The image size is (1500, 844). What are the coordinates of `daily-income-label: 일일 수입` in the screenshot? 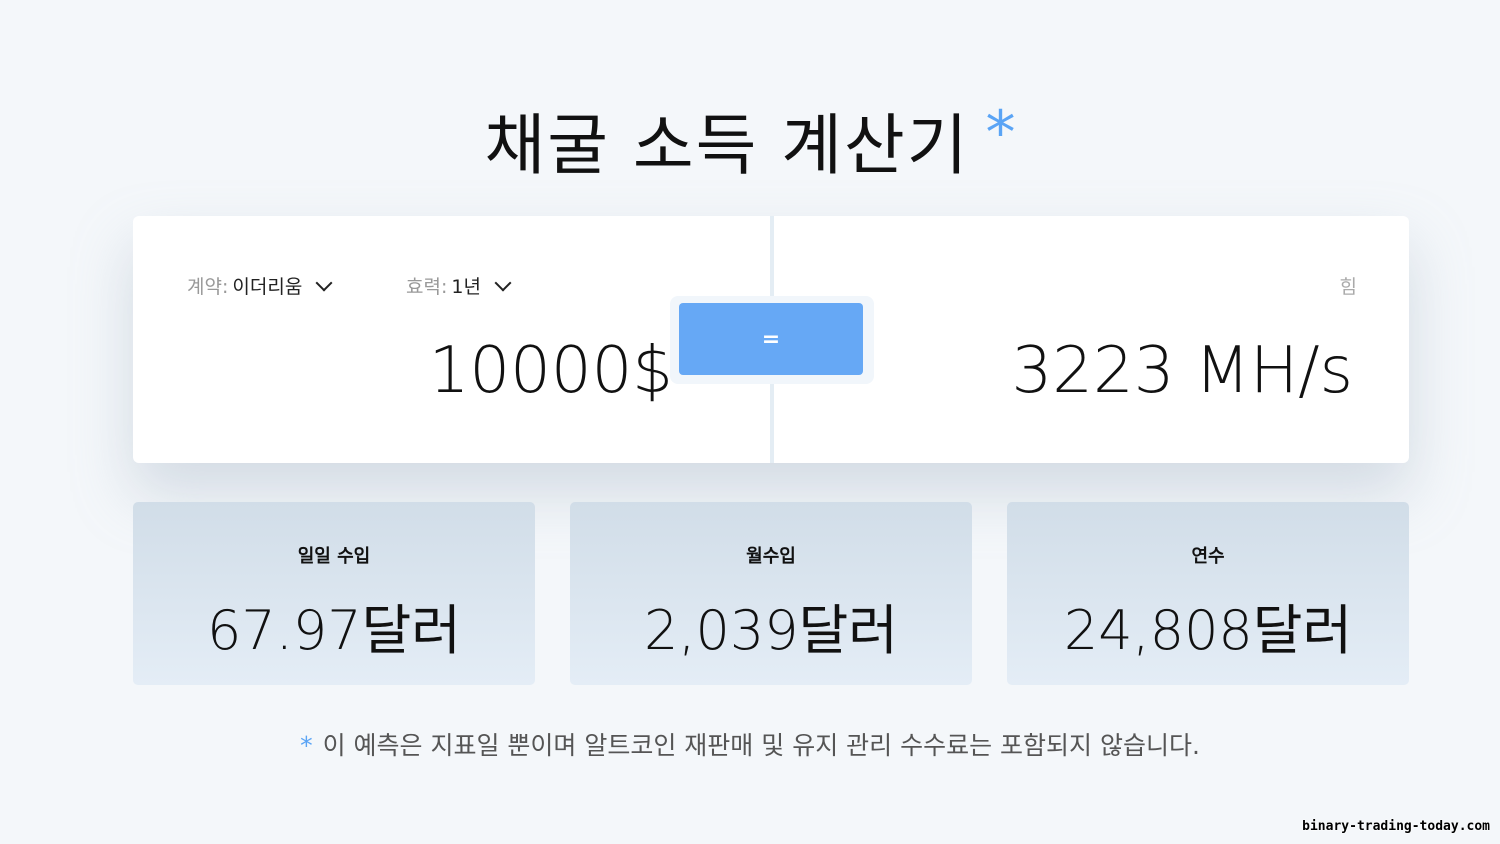 It's located at (334, 556).